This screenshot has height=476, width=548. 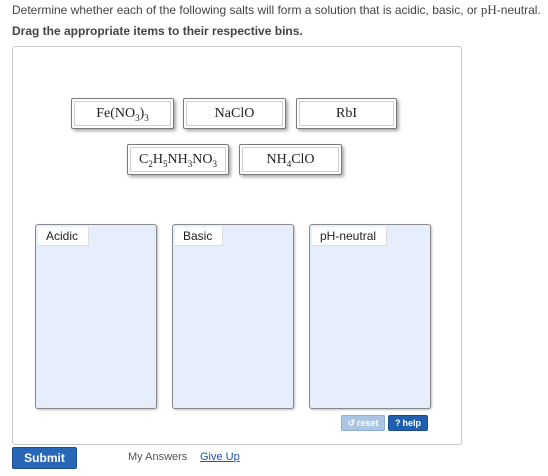 What do you see at coordinates (150, 163) in the screenshot?
I see `subscript: 2` at bounding box center [150, 163].